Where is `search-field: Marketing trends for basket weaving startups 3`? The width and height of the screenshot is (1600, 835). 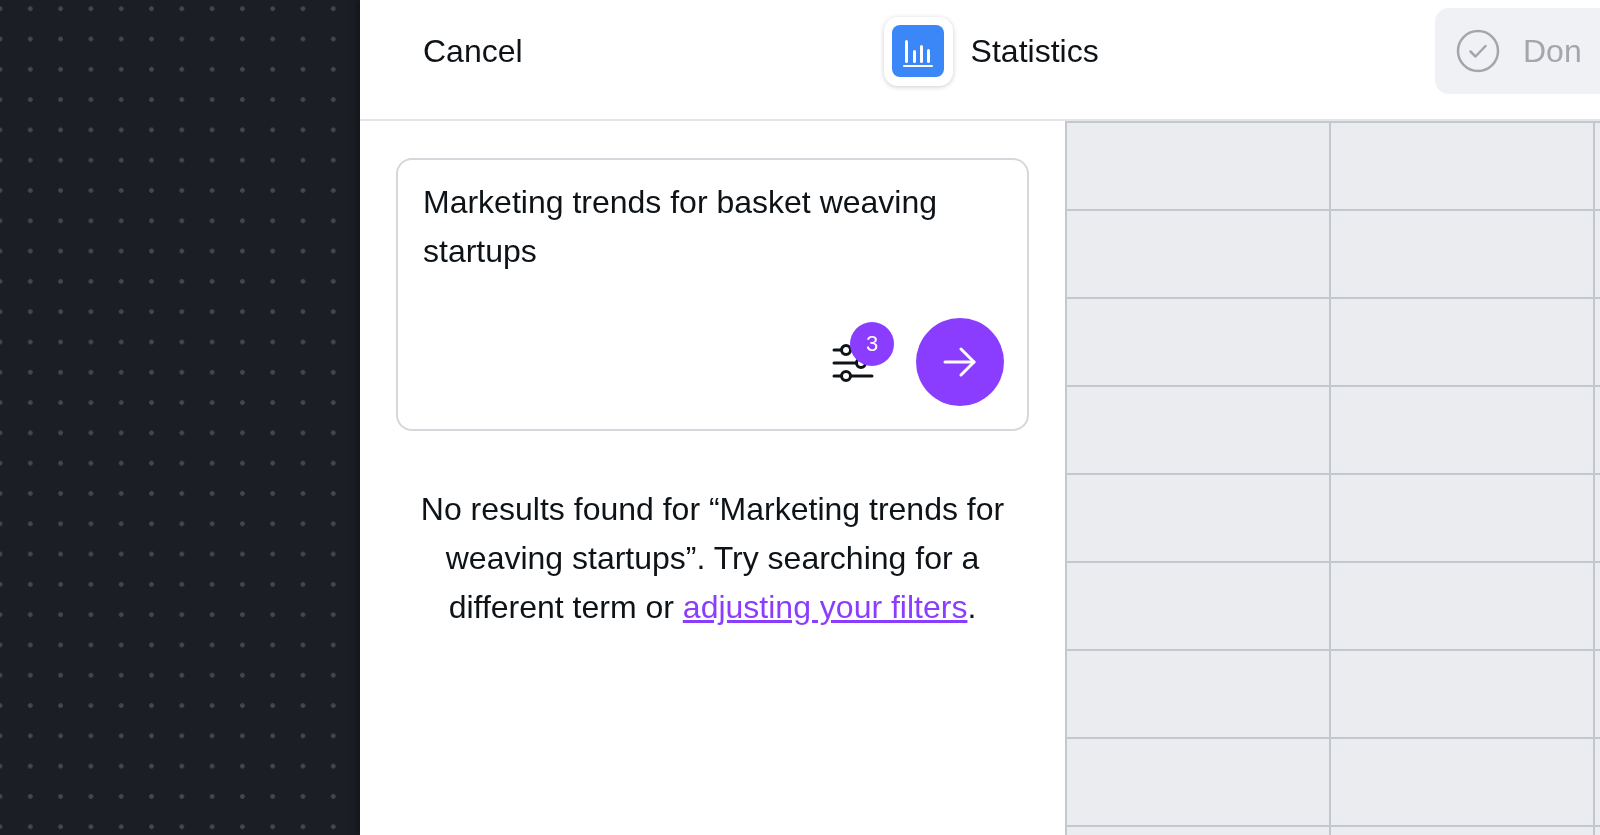 search-field: Marketing trends for basket weaving startups 3 is located at coordinates (712, 294).